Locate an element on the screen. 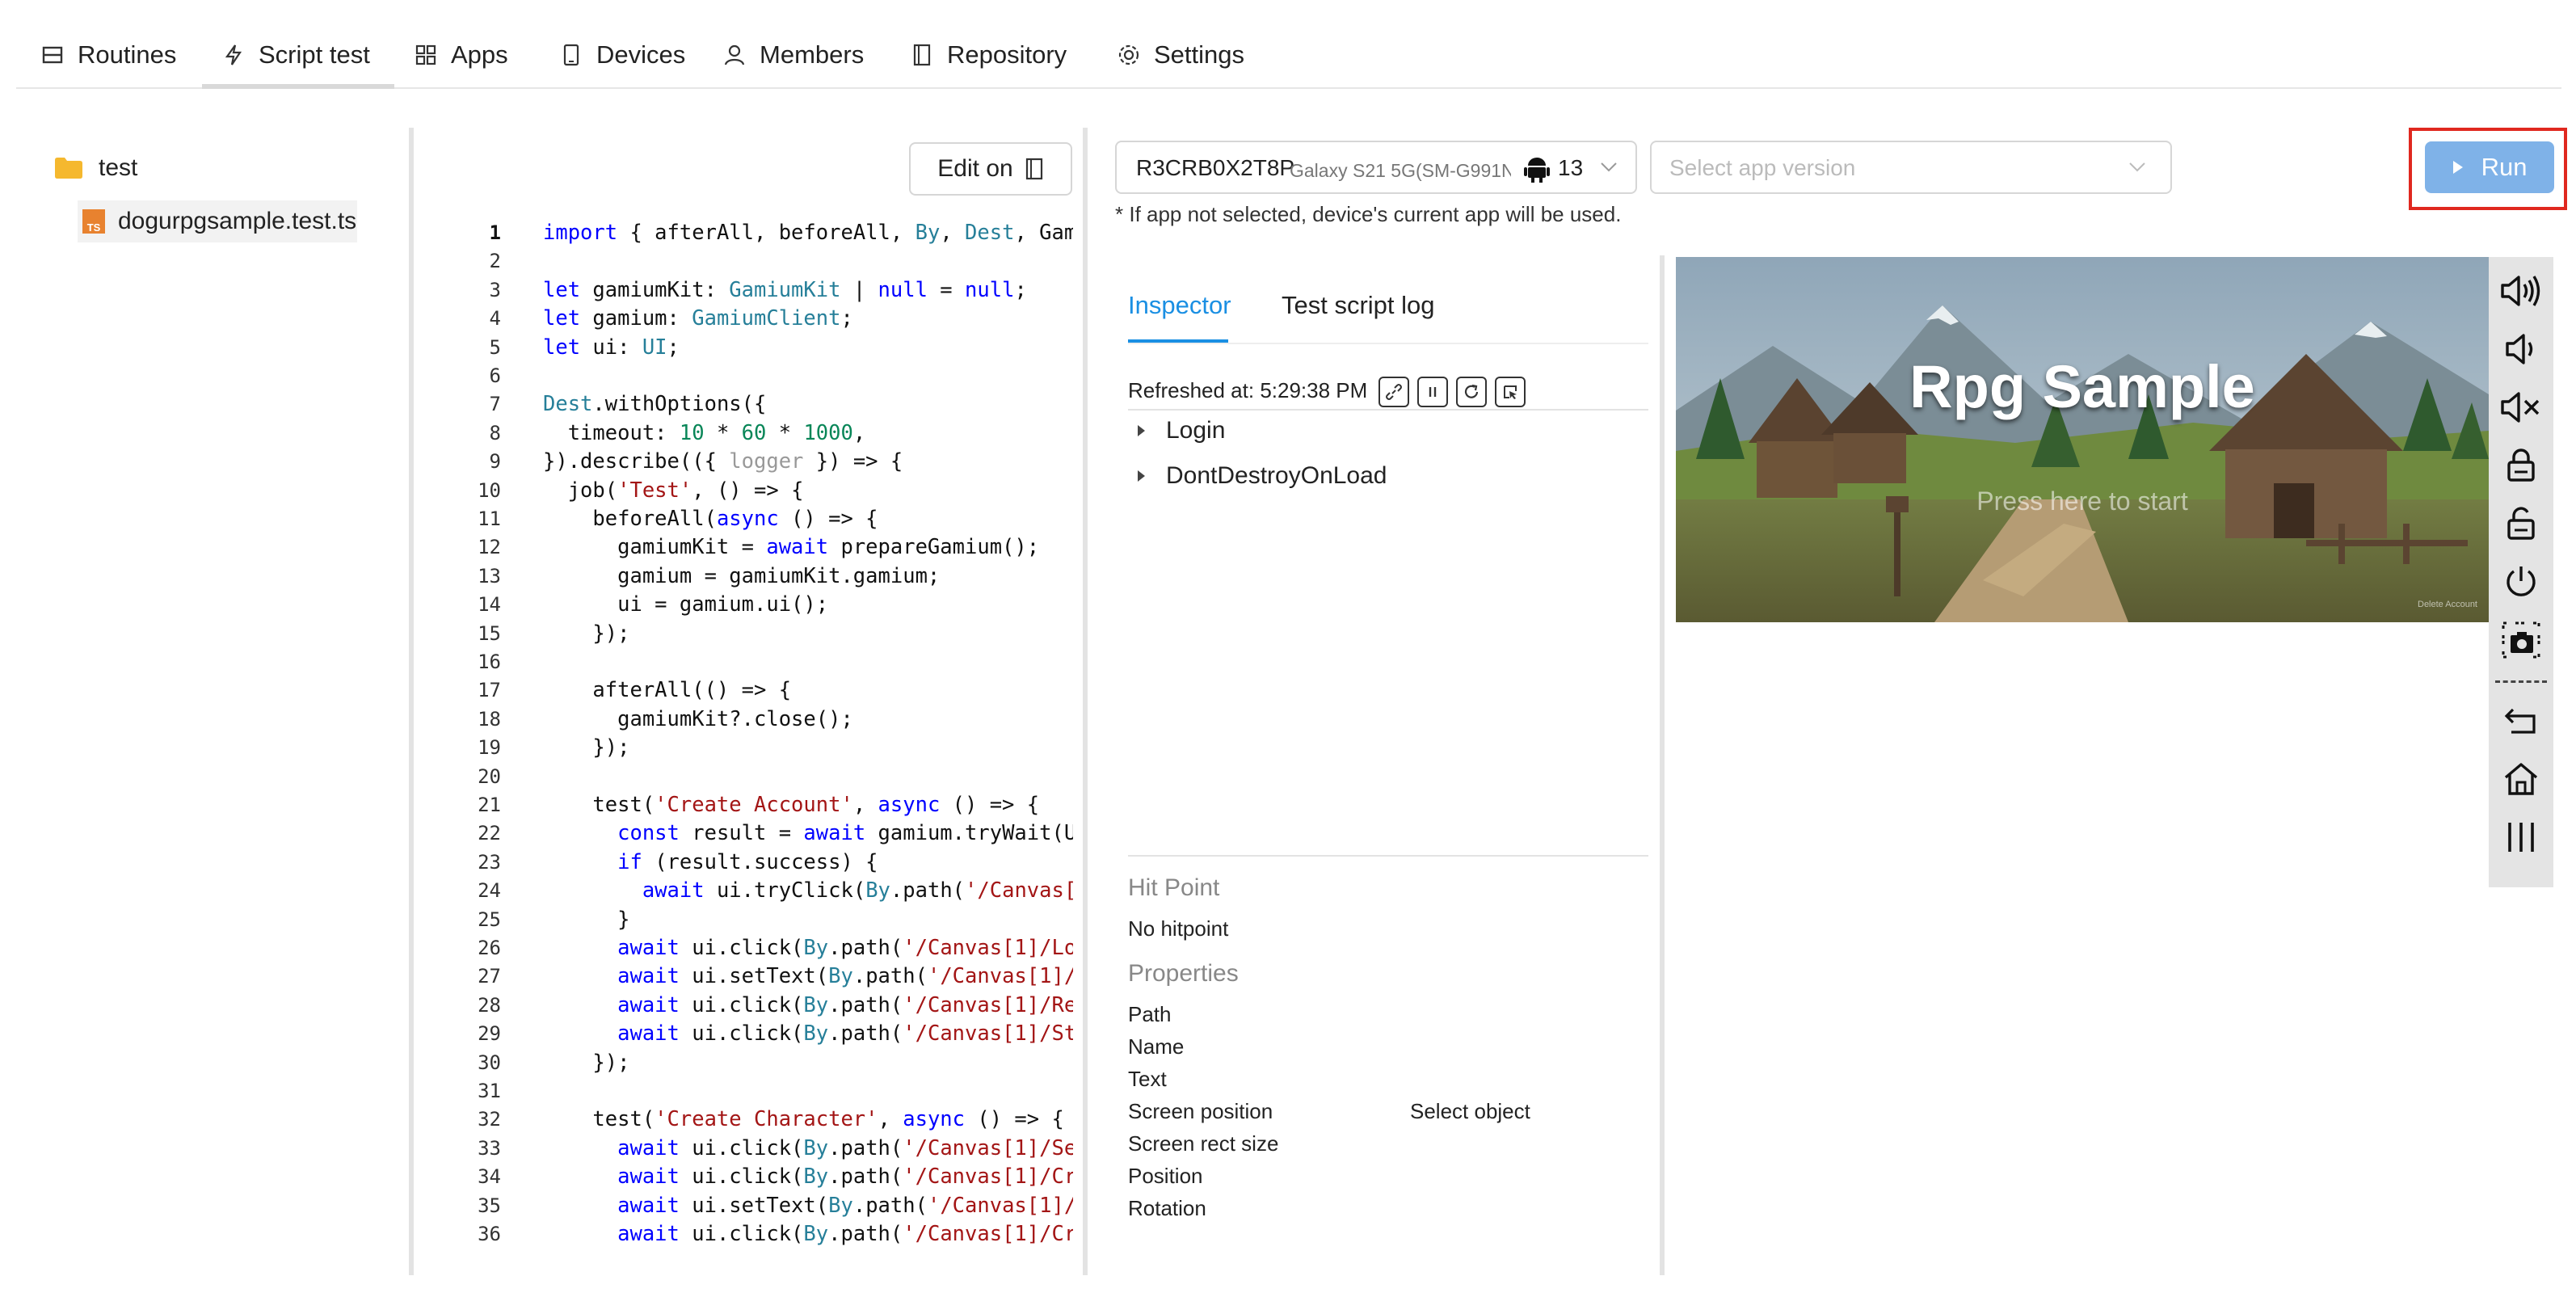 This screenshot has width=2576, height=1314. code-text: } is located at coordinates (586, 919).